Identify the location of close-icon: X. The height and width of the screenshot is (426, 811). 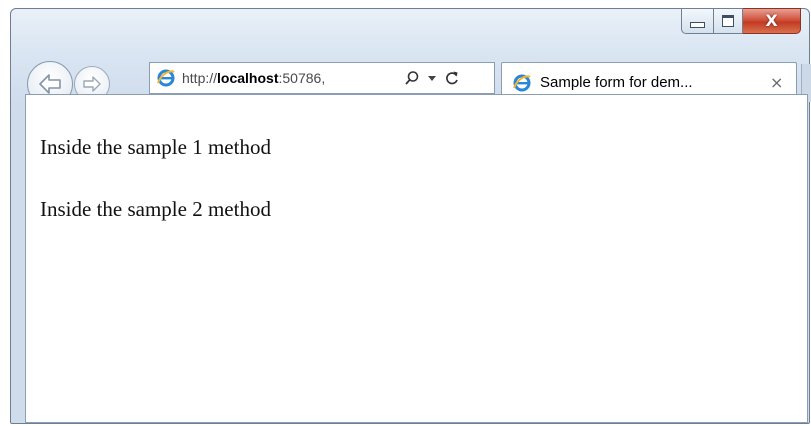
(771, 20).